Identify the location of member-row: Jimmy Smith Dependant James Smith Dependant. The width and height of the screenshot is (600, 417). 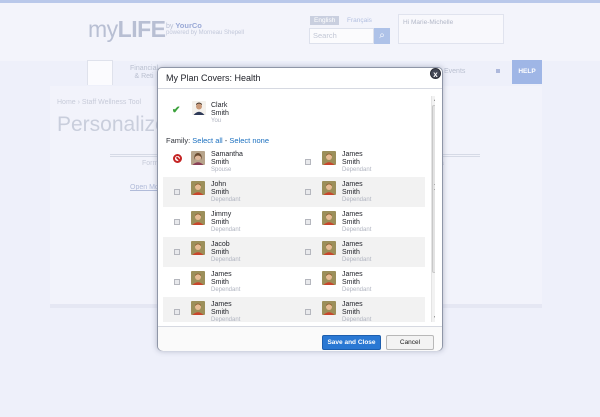
(294, 222).